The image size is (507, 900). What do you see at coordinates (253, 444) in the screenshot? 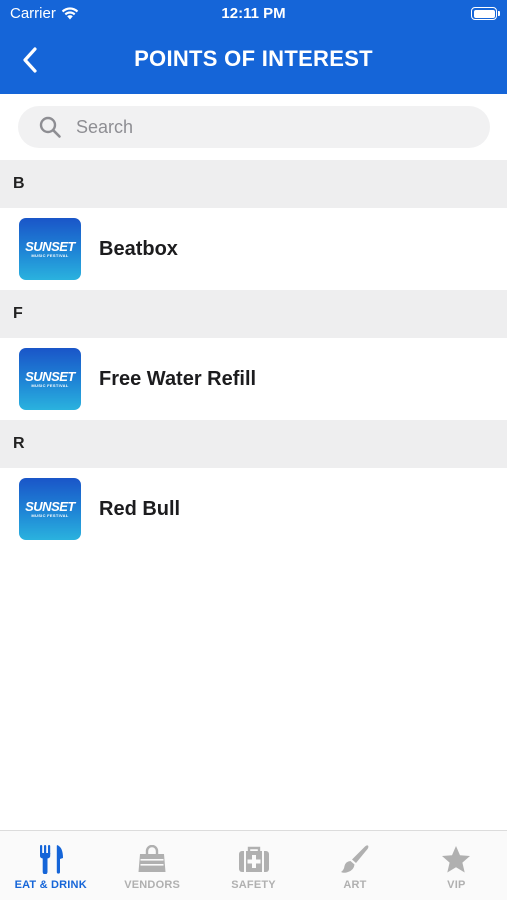
I see `section-header-r: R` at bounding box center [253, 444].